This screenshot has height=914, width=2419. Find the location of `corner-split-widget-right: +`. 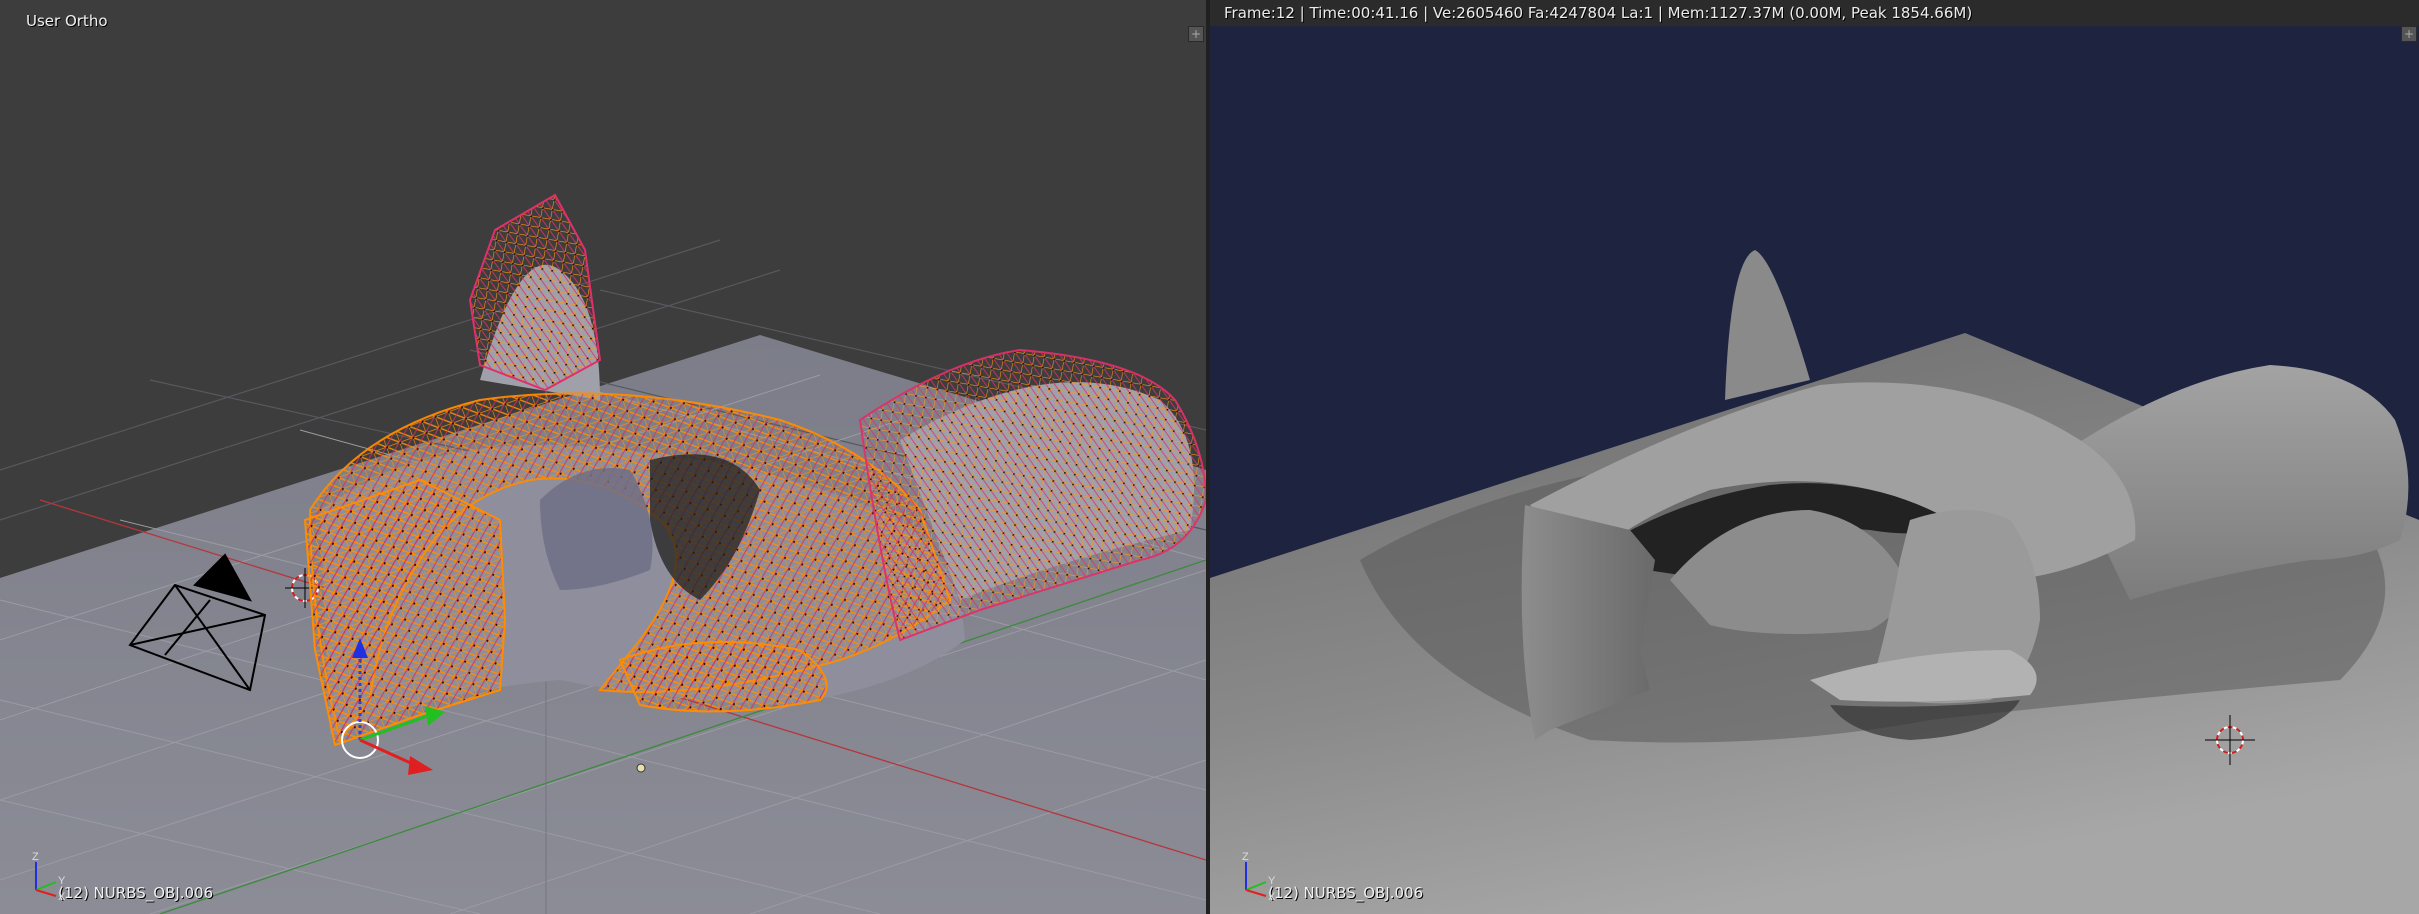

corner-split-widget-right: + is located at coordinates (2409, 34).